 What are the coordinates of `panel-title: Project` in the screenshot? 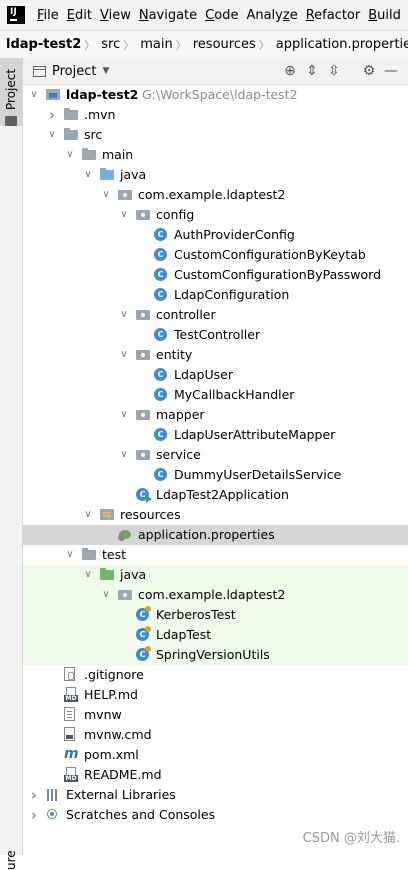 It's located at (74, 71).